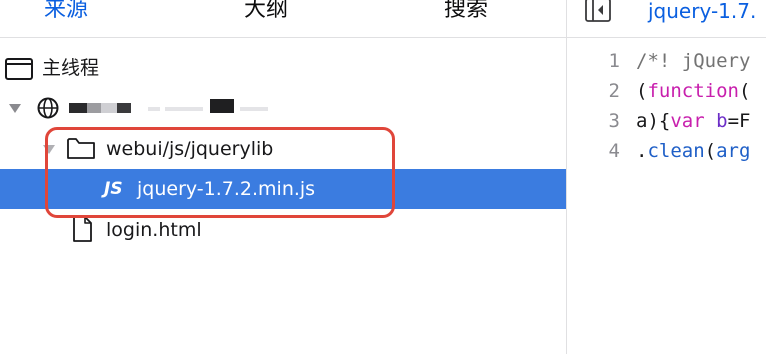  Describe the element at coordinates (687, 121) in the screenshot. I see `code-token: var` at that location.